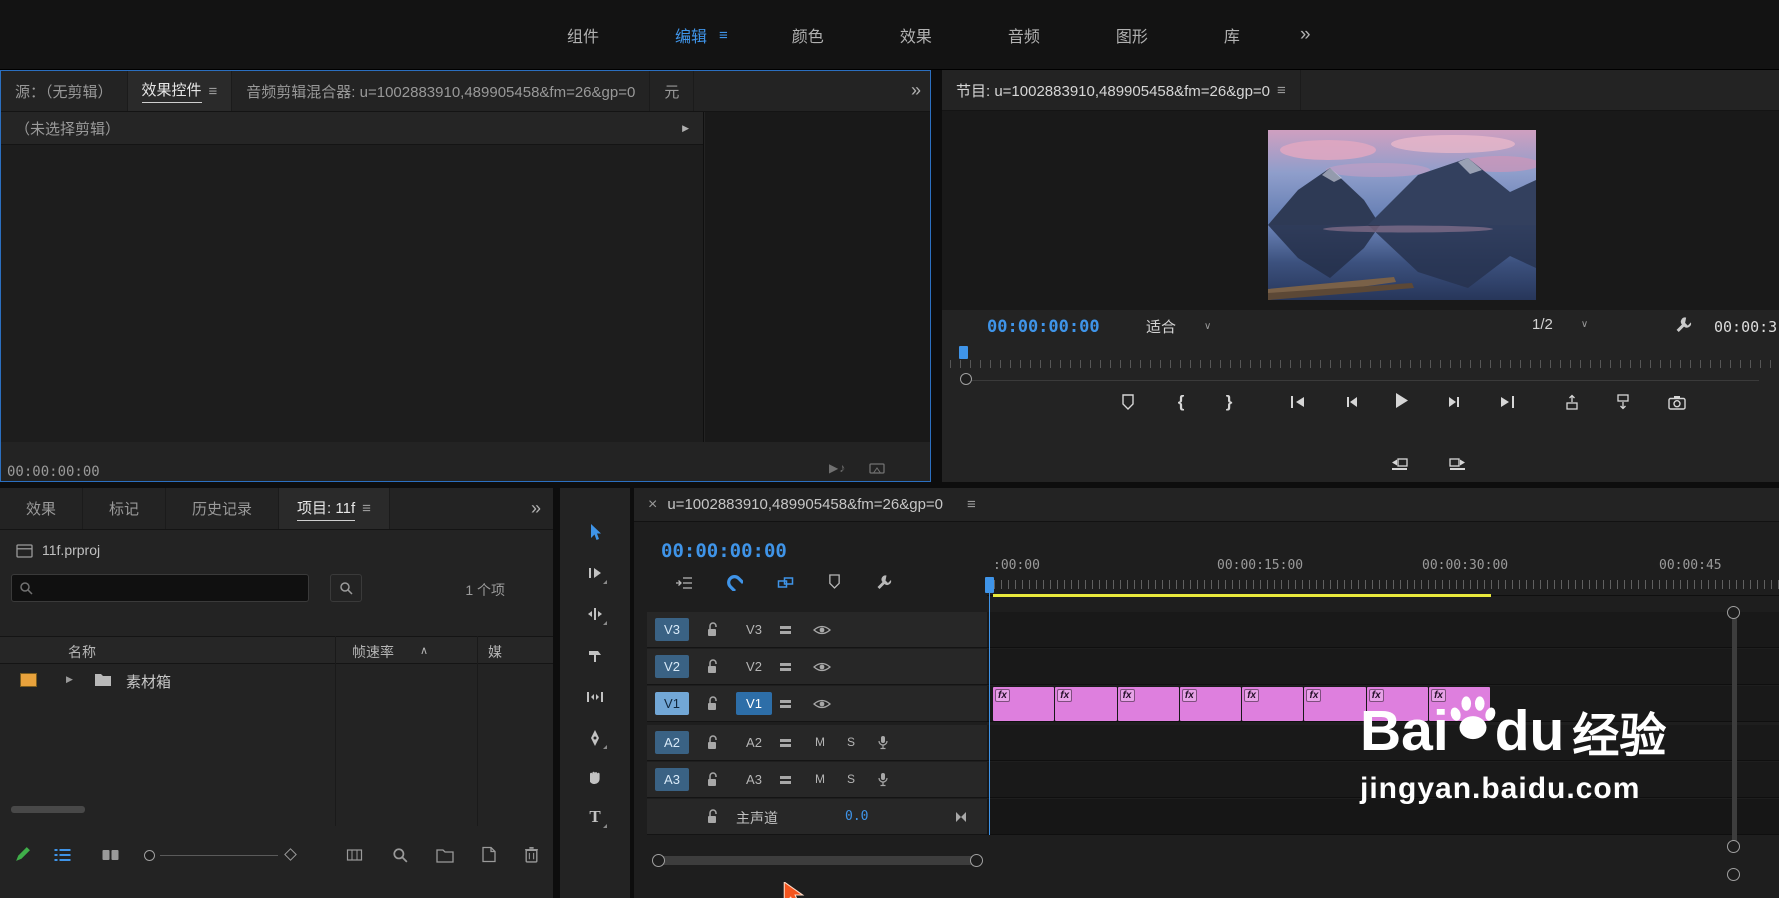 Image resolution: width=1779 pixels, height=898 pixels. What do you see at coordinates (69, 679) in the screenshot?
I see `bin-twirl-icon: ▶` at bounding box center [69, 679].